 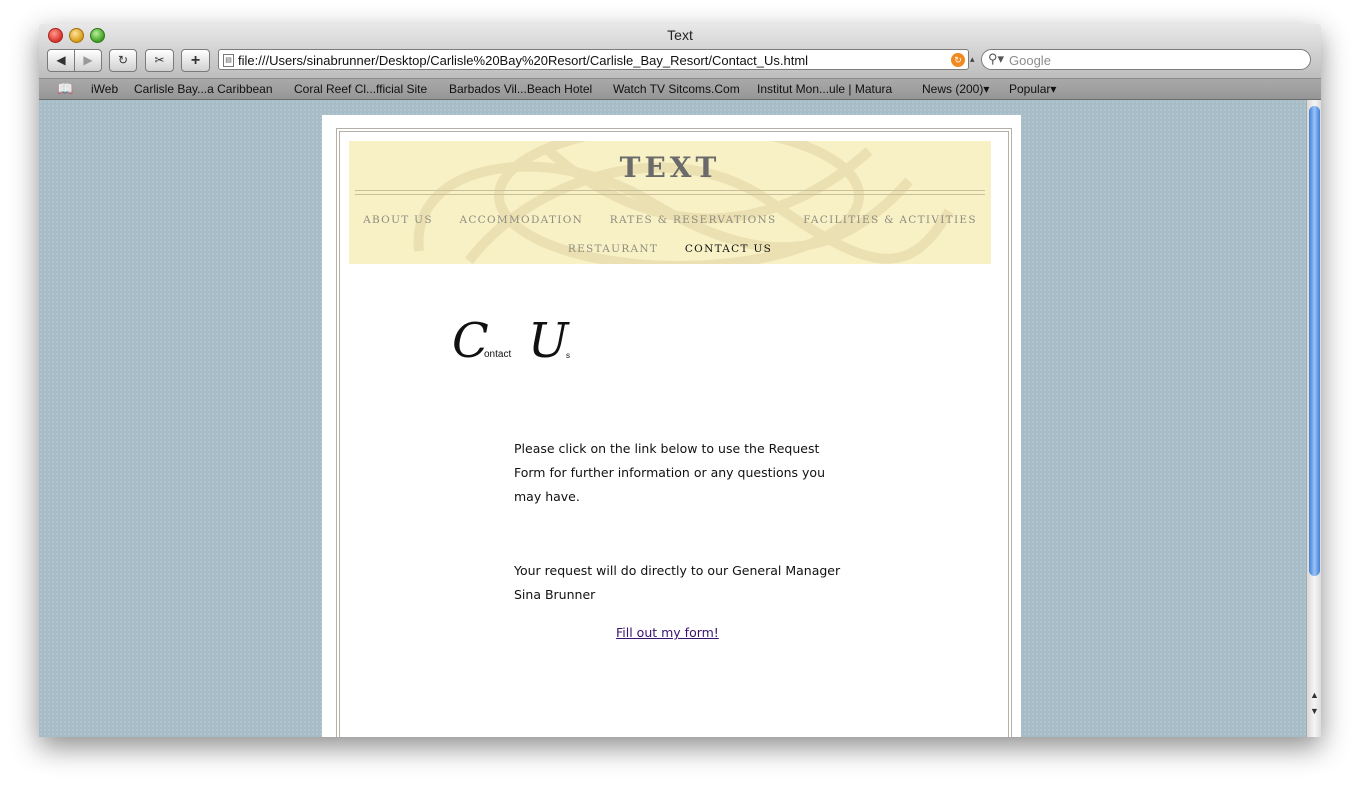 I want to click on nav-contact-us: CONTACT US, so click(x=728, y=249).